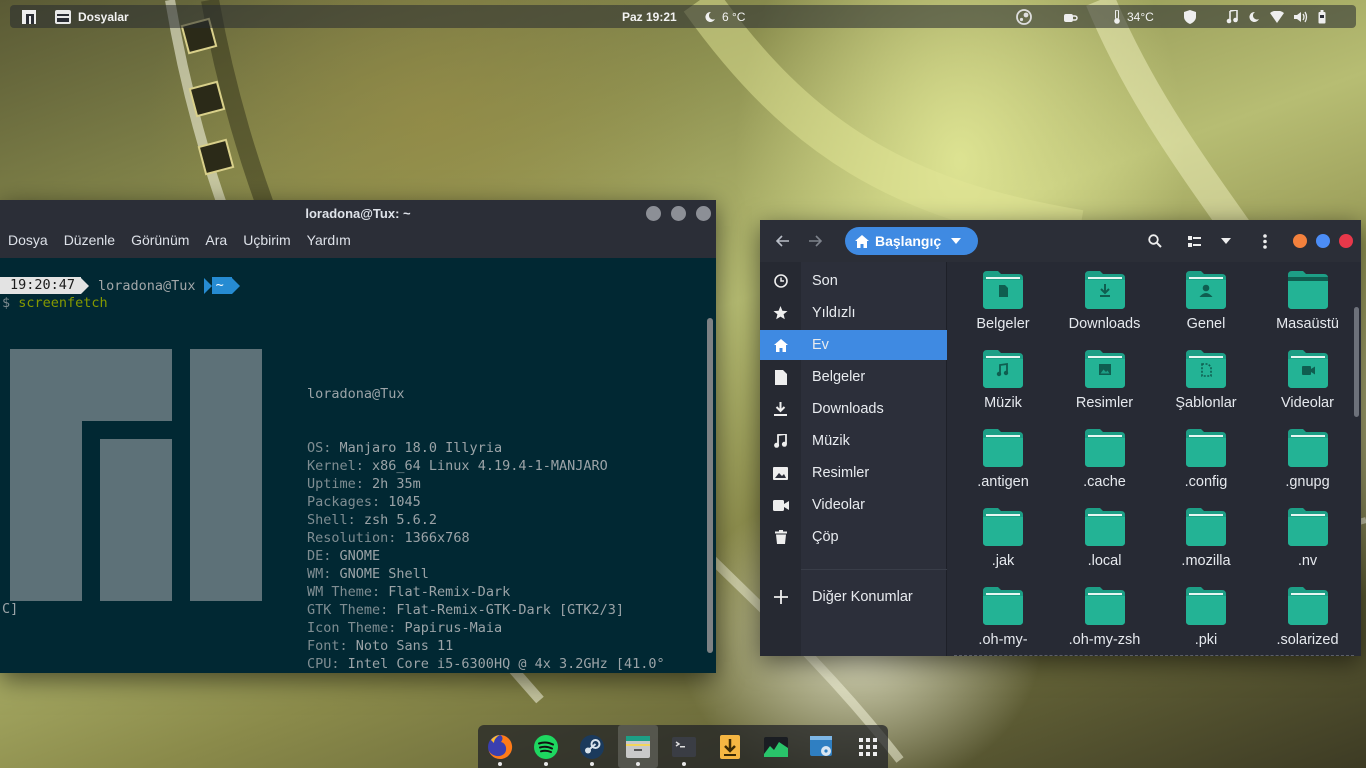 This screenshot has height=768, width=1366. Describe the element at coordinates (500, 746) in the screenshot. I see `dock-firefox-button` at that location.